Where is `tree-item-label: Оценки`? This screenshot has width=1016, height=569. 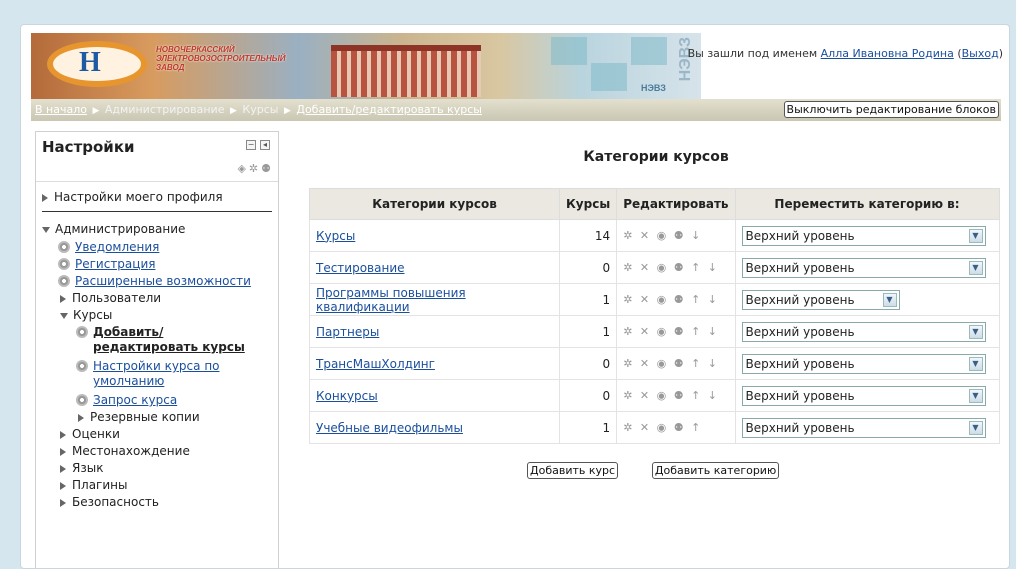
tree-item-label: Оценки is located at coordinates (96, 434).